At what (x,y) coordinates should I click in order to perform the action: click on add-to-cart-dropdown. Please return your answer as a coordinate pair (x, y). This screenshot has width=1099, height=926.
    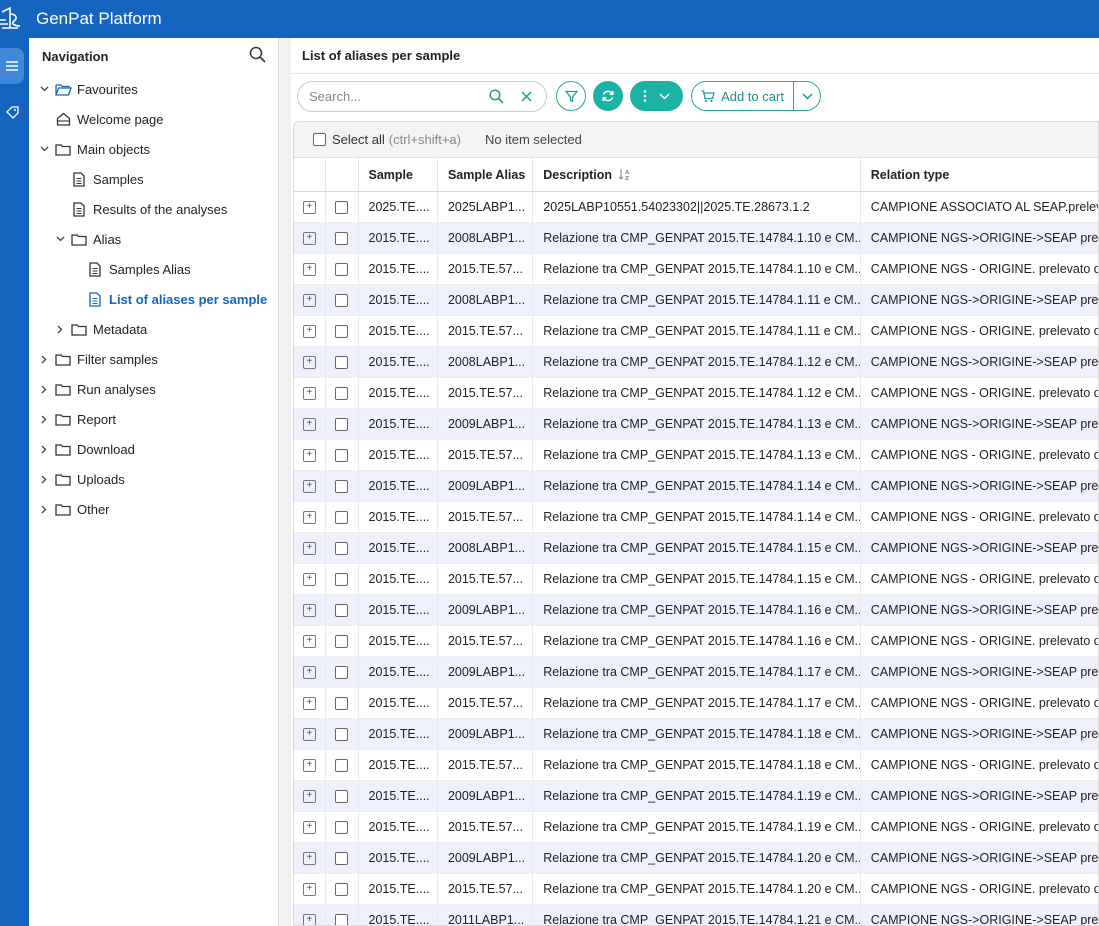
    Looking at the image, I should click on (807, 96).